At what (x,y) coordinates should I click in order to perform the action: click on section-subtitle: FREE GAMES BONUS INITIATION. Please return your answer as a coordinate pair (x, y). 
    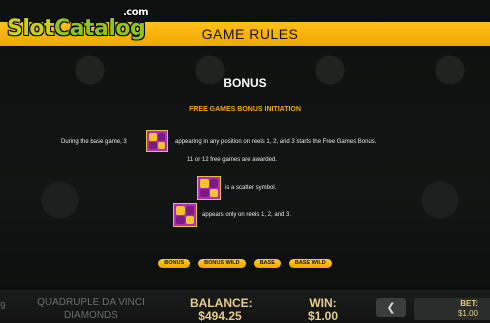
    Looking at the image, I should click on (245, 109).